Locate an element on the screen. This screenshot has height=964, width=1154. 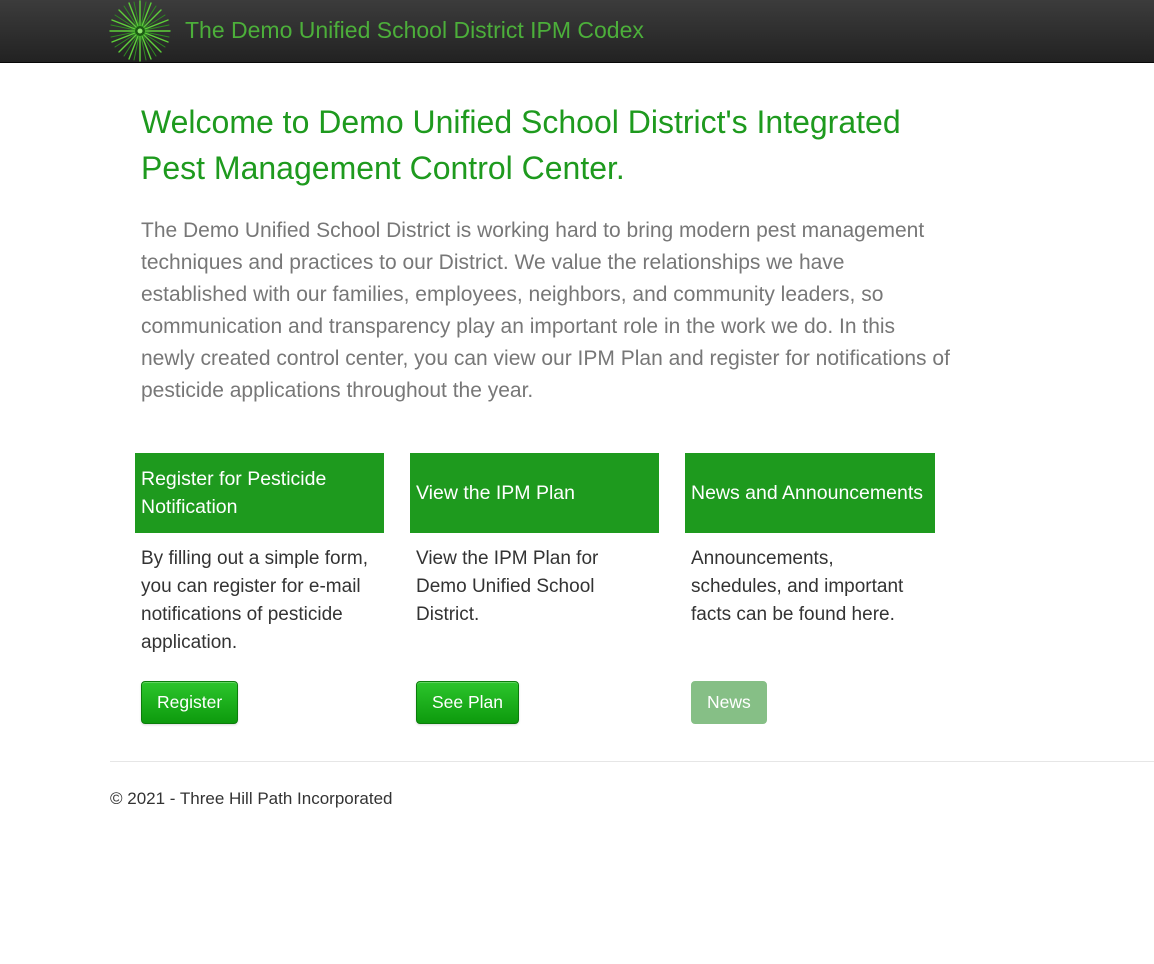
see-plan-button: See Plan is located at coordinates (468, 702).